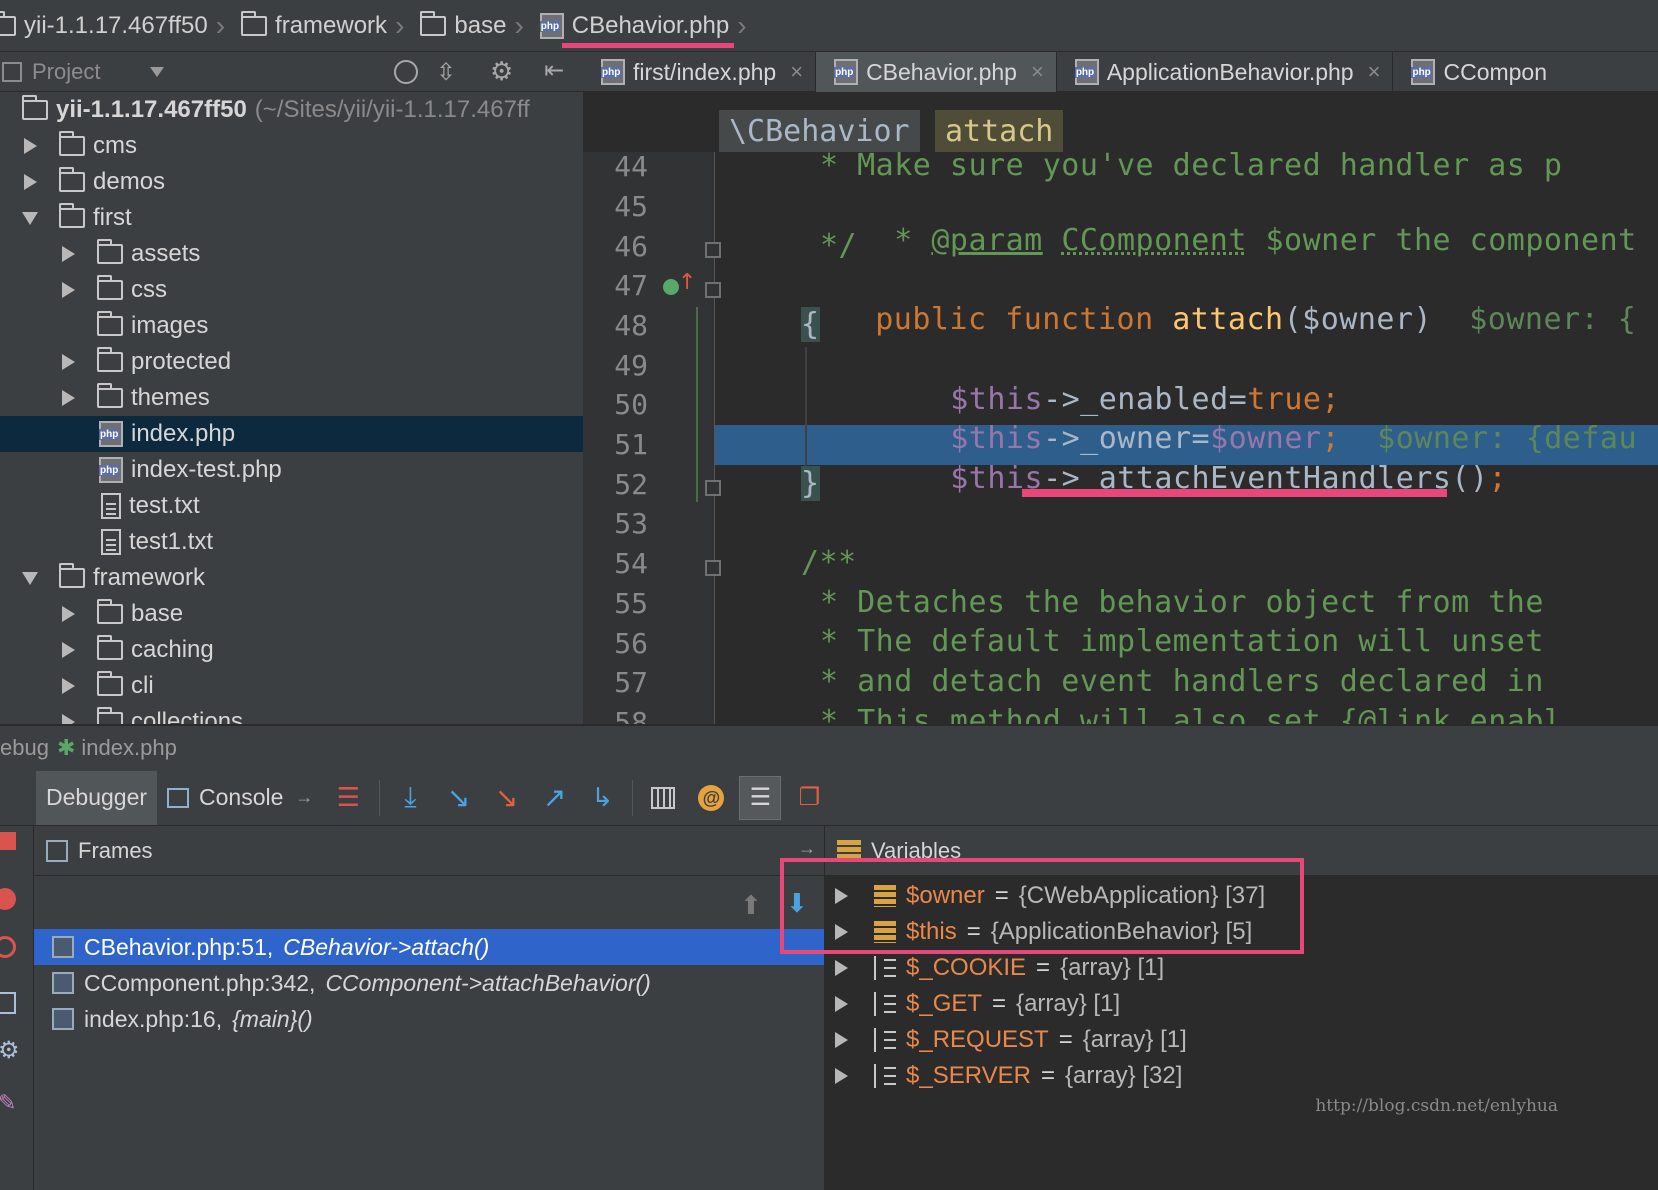  I want to click on tab-first-index-php: first/index.php ×, so click(700, 72).